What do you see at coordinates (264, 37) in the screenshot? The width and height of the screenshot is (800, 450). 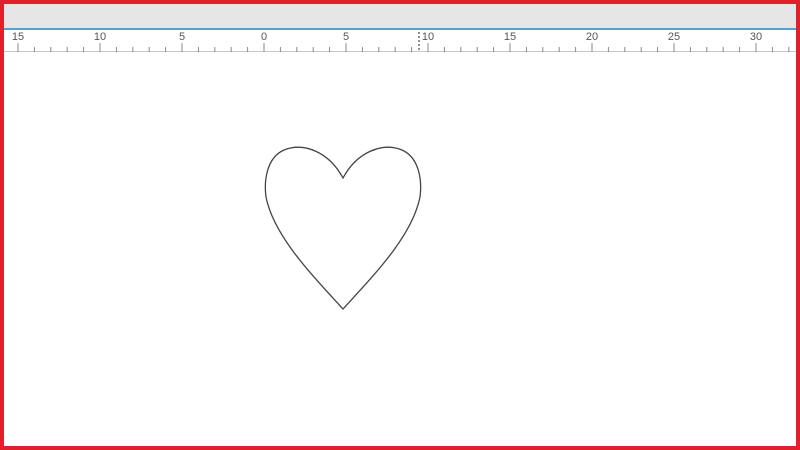 I see `ruler-label: 0` at bounding box center [264, 37].